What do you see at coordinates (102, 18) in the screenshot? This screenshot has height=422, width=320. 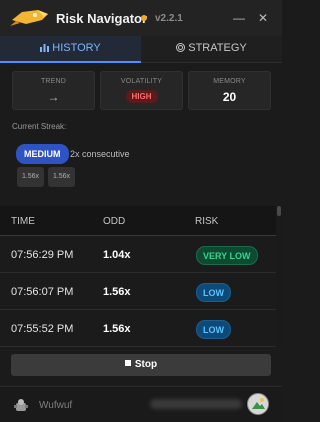 I see `app-title: Risk Navigator` at bounding box center [102, 18].